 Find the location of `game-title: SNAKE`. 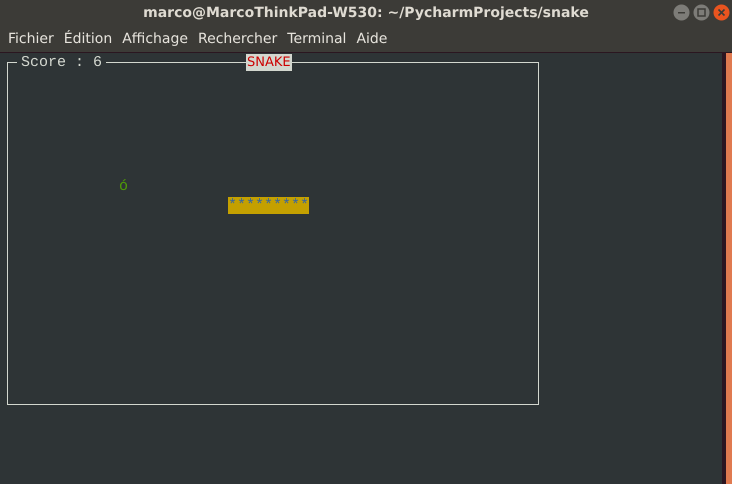

game-title: SNAKE is located at coordinates (269, 62).